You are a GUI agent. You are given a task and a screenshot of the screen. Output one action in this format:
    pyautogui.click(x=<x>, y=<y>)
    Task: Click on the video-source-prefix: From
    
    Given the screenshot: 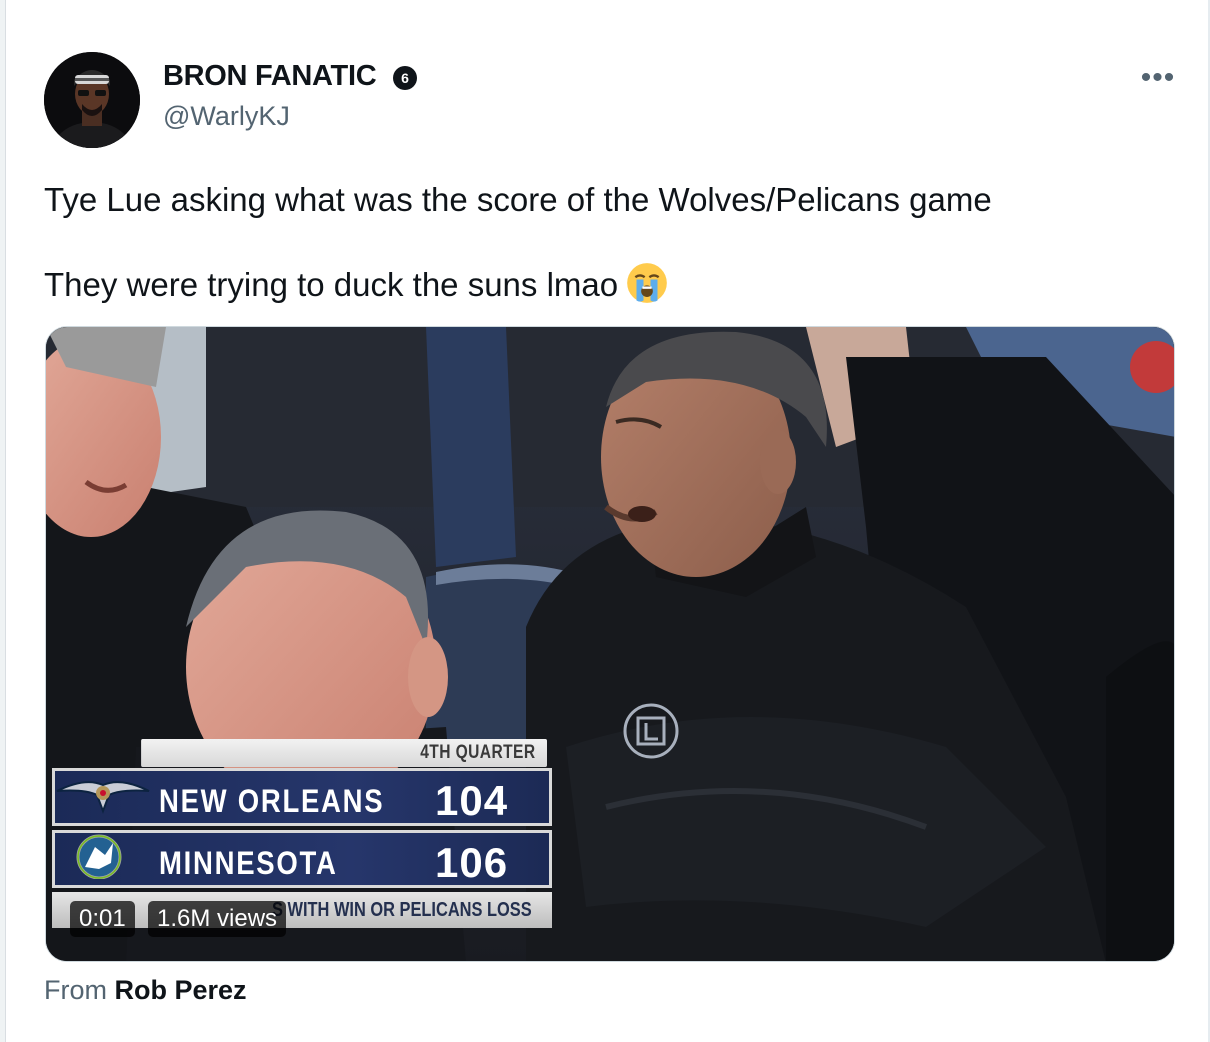 What is the action you would take?
    pyautogui.click(x=75, y=990)
    